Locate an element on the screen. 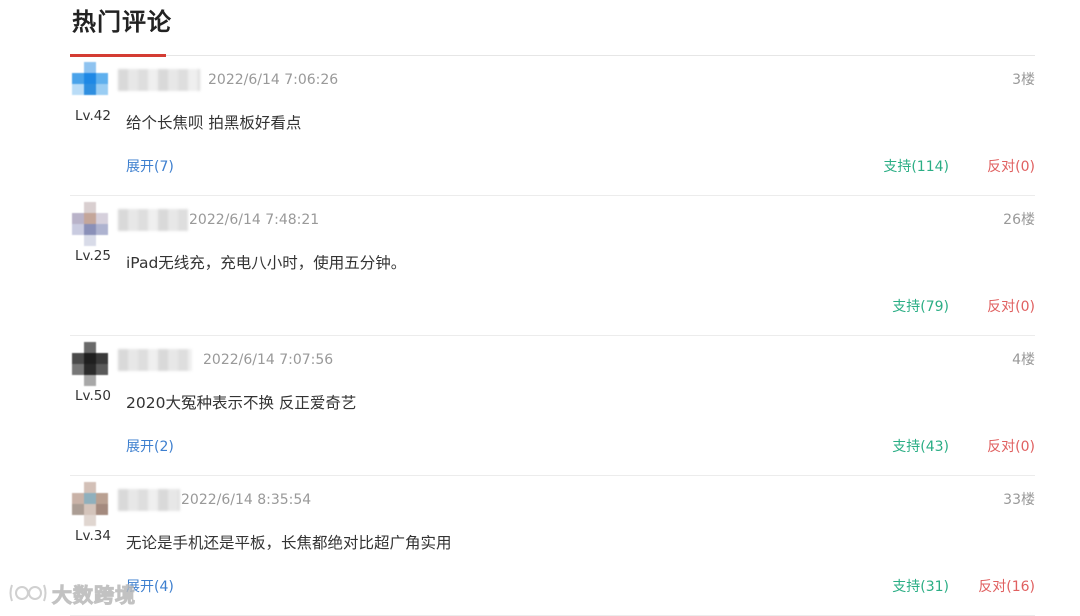 This screenshot has height=616, width=1080. floor-number: 3楼 is located at coordinates (1023, 80).